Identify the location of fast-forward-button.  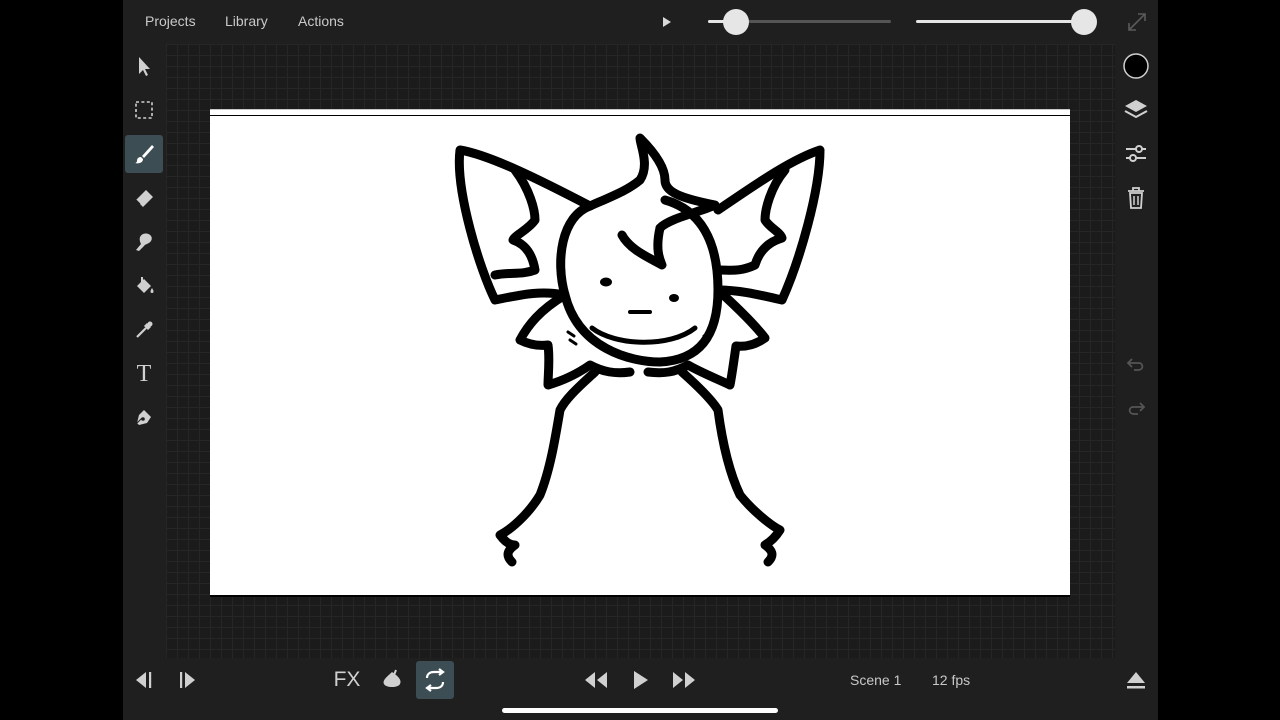
(684, 680).